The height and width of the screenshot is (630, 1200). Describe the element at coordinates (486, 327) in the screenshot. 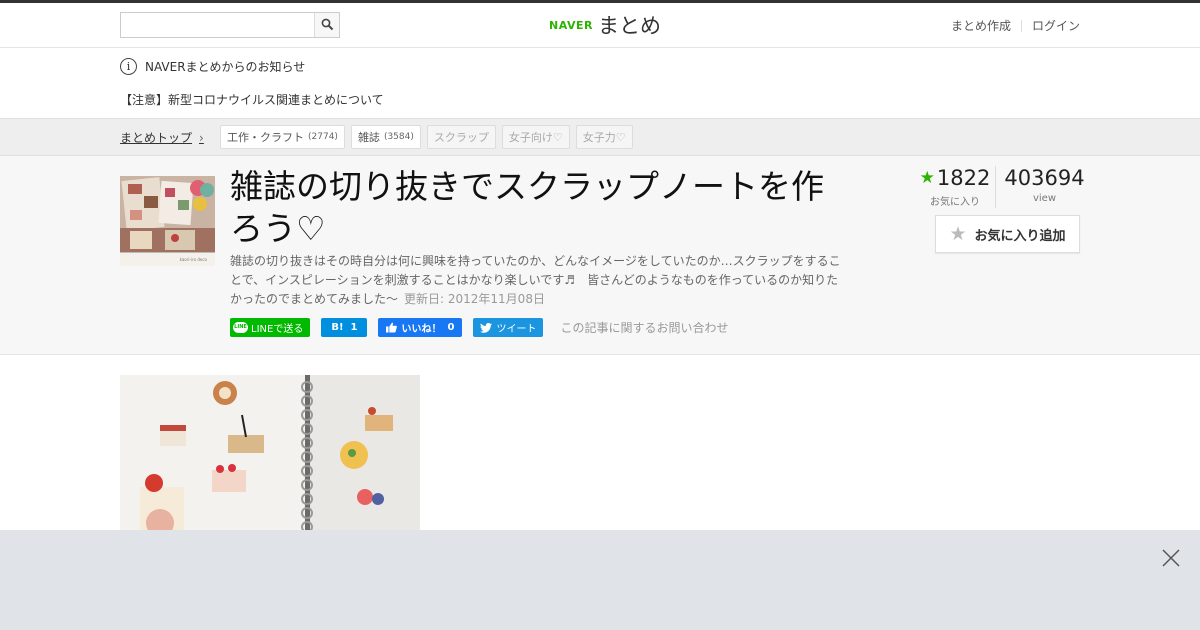

I see `twitter-bird-icon` at that location.